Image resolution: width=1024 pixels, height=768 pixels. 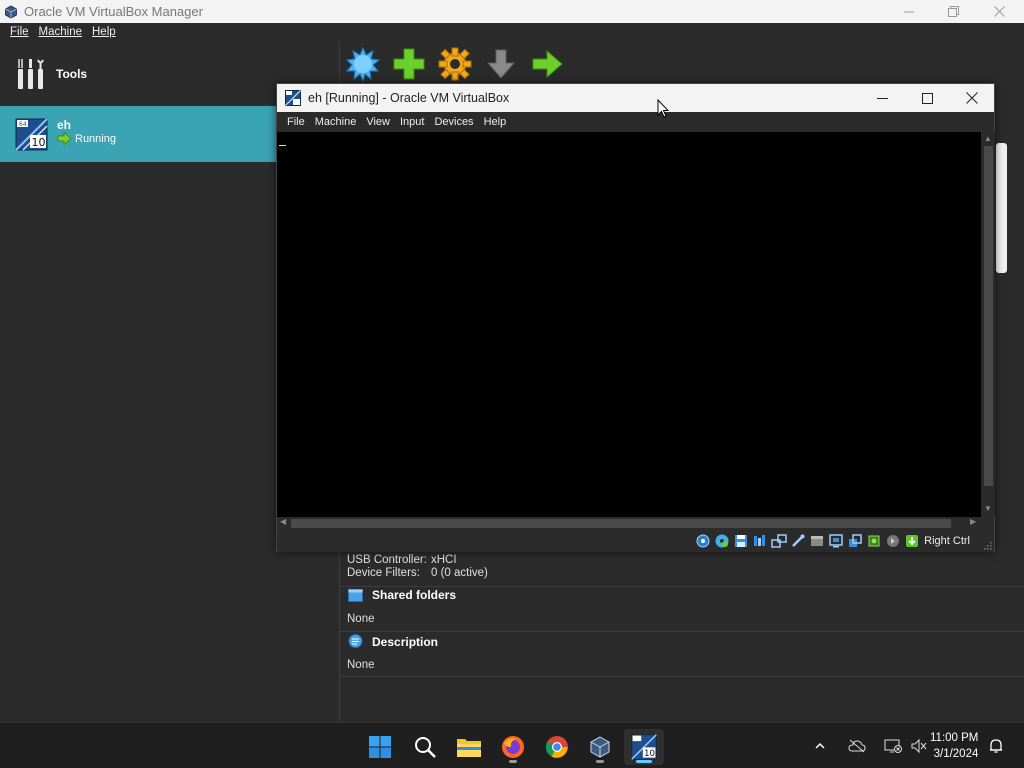 I want to click on description-title: Description, so click(x=405, y=641).